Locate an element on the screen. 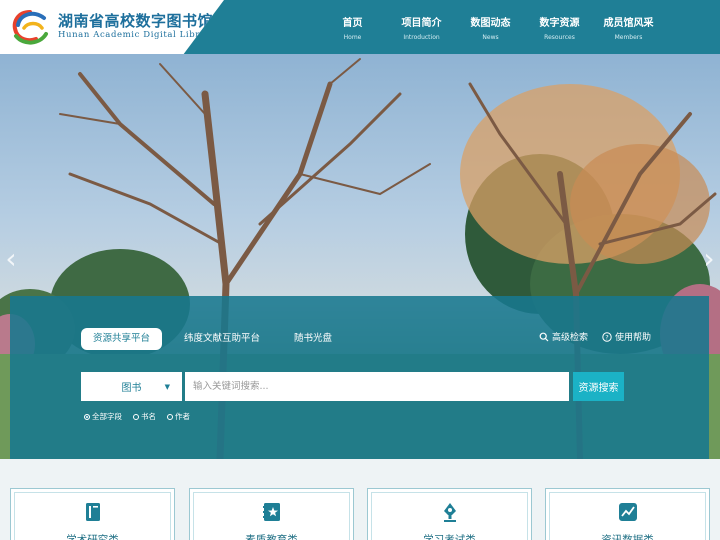 The width and height of the screenshot is (720, 540). field-option-all: 全部字段 is located at coordinates (103, 416).